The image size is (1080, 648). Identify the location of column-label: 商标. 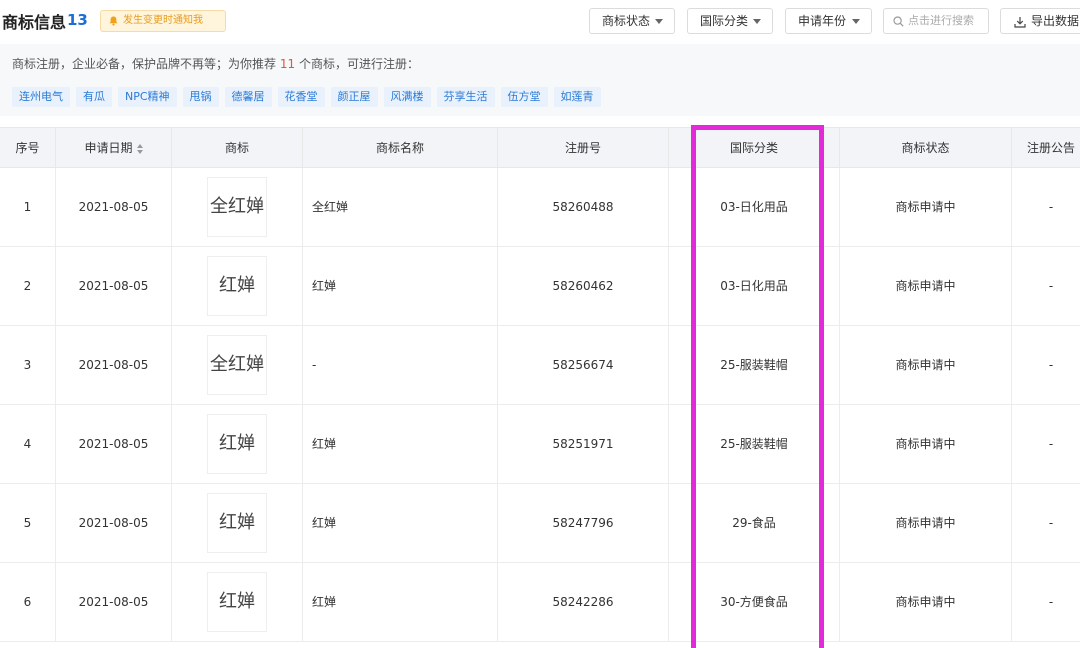
(236, 148).